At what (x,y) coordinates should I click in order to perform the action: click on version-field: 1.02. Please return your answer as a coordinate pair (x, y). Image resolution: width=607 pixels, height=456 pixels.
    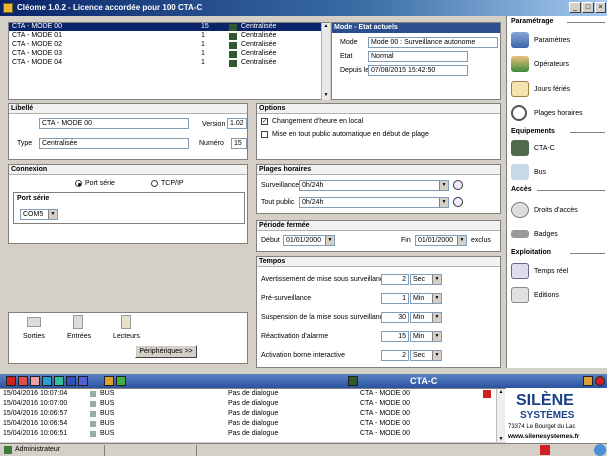
    Looking at the image, I should click on (237, 123).